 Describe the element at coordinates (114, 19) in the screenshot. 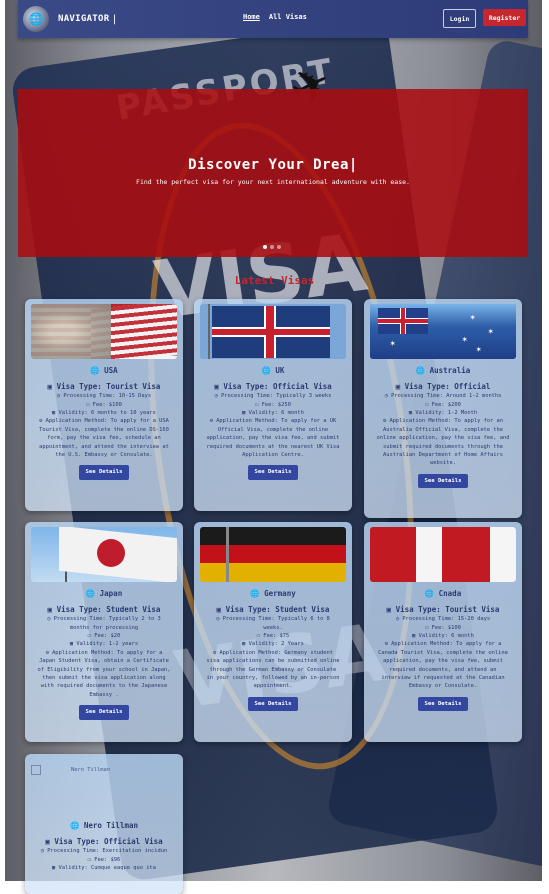

I see `brand-cursor: |` at that location.